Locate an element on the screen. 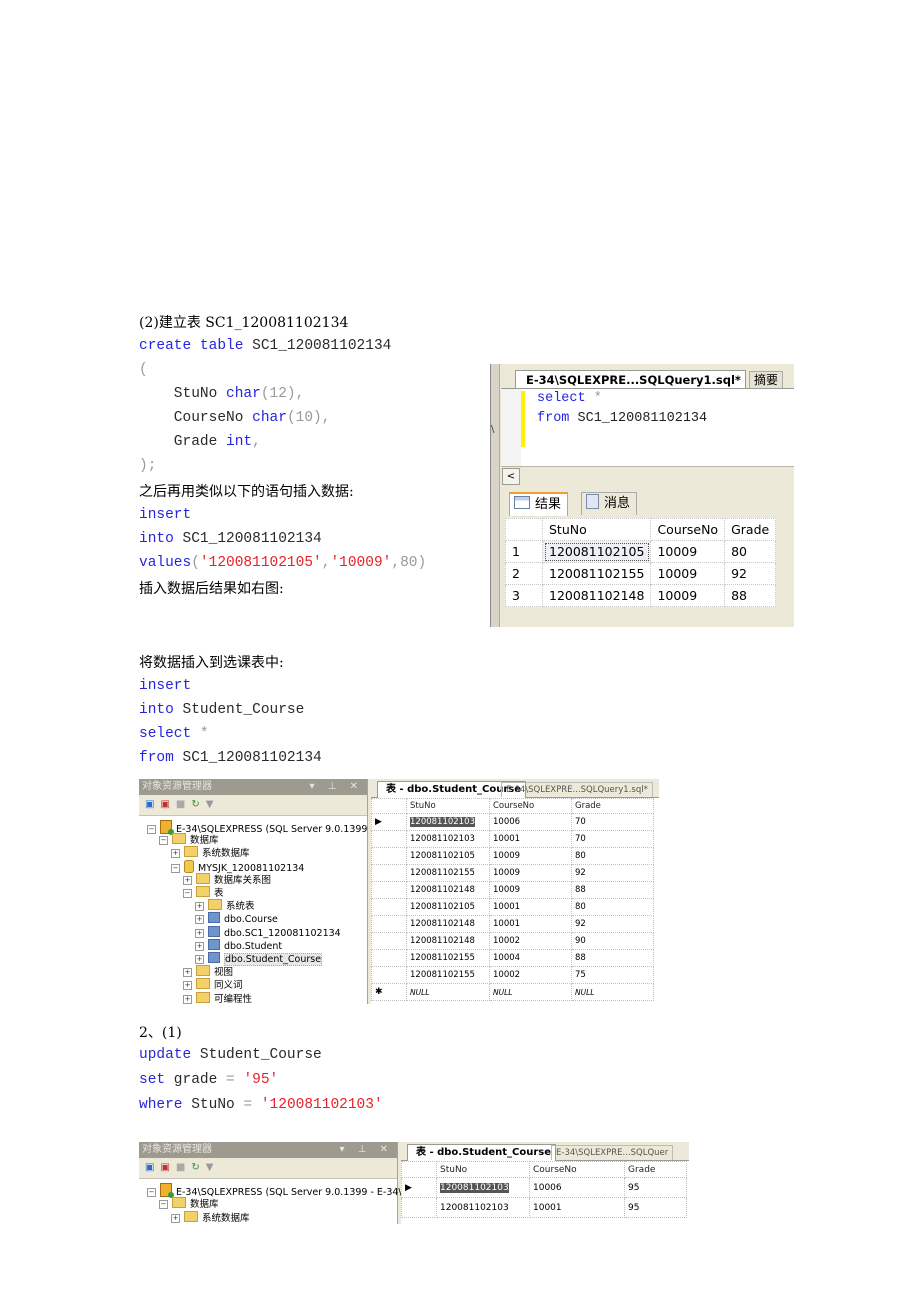 The width and height of the screenshot is (920, 1302). table-row: 120081102148 10002 90 is located at coordinates (512, 941).